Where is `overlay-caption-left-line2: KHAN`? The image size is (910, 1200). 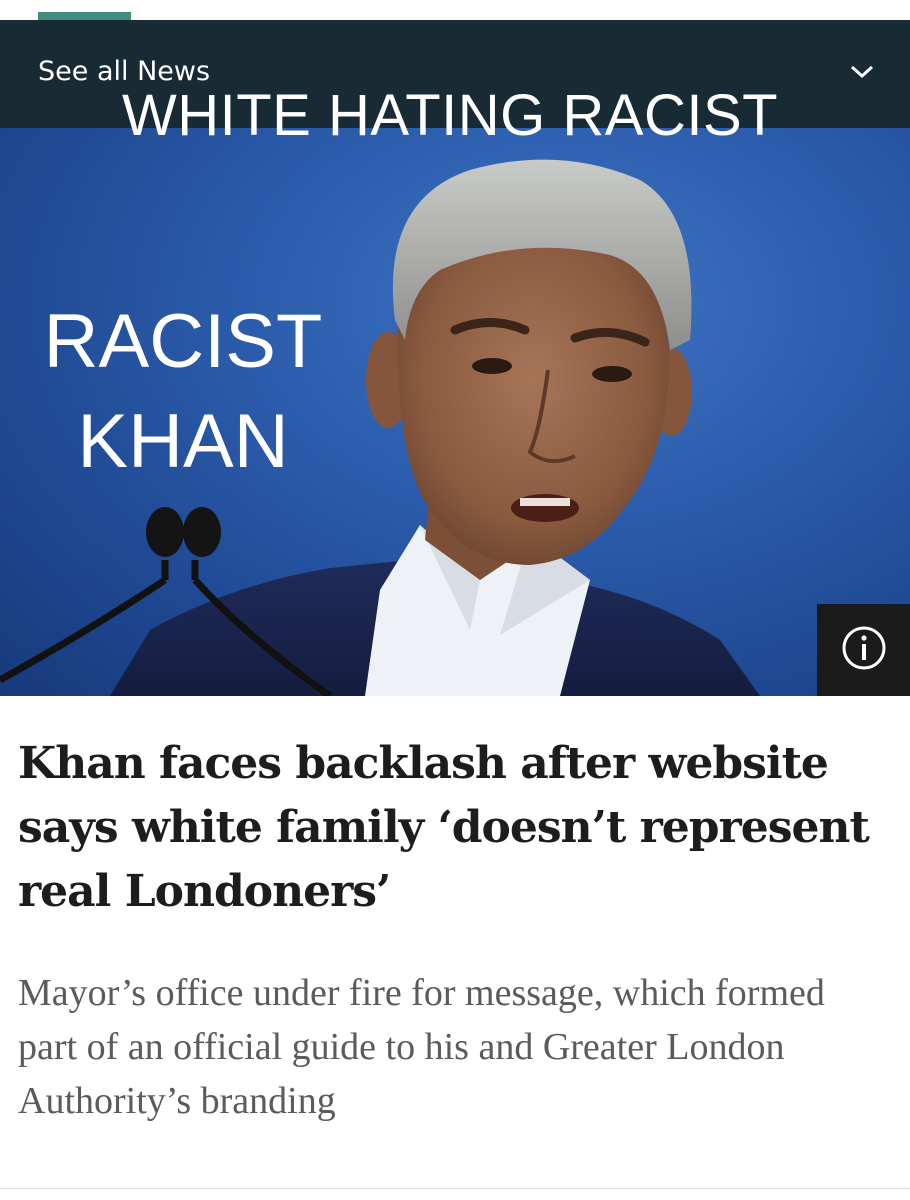
overlay-caption-left-line2: KHAN is located at coordinates (183, 441).